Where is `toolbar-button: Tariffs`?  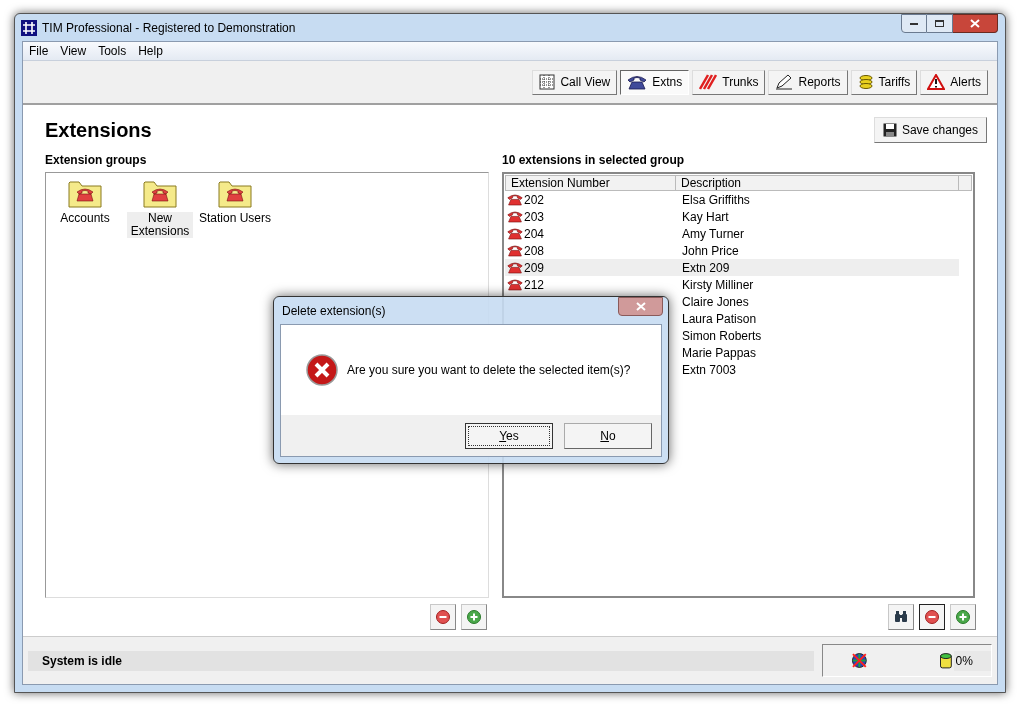
toolbar-button: Tariffs is located at coordinates (884, 82).